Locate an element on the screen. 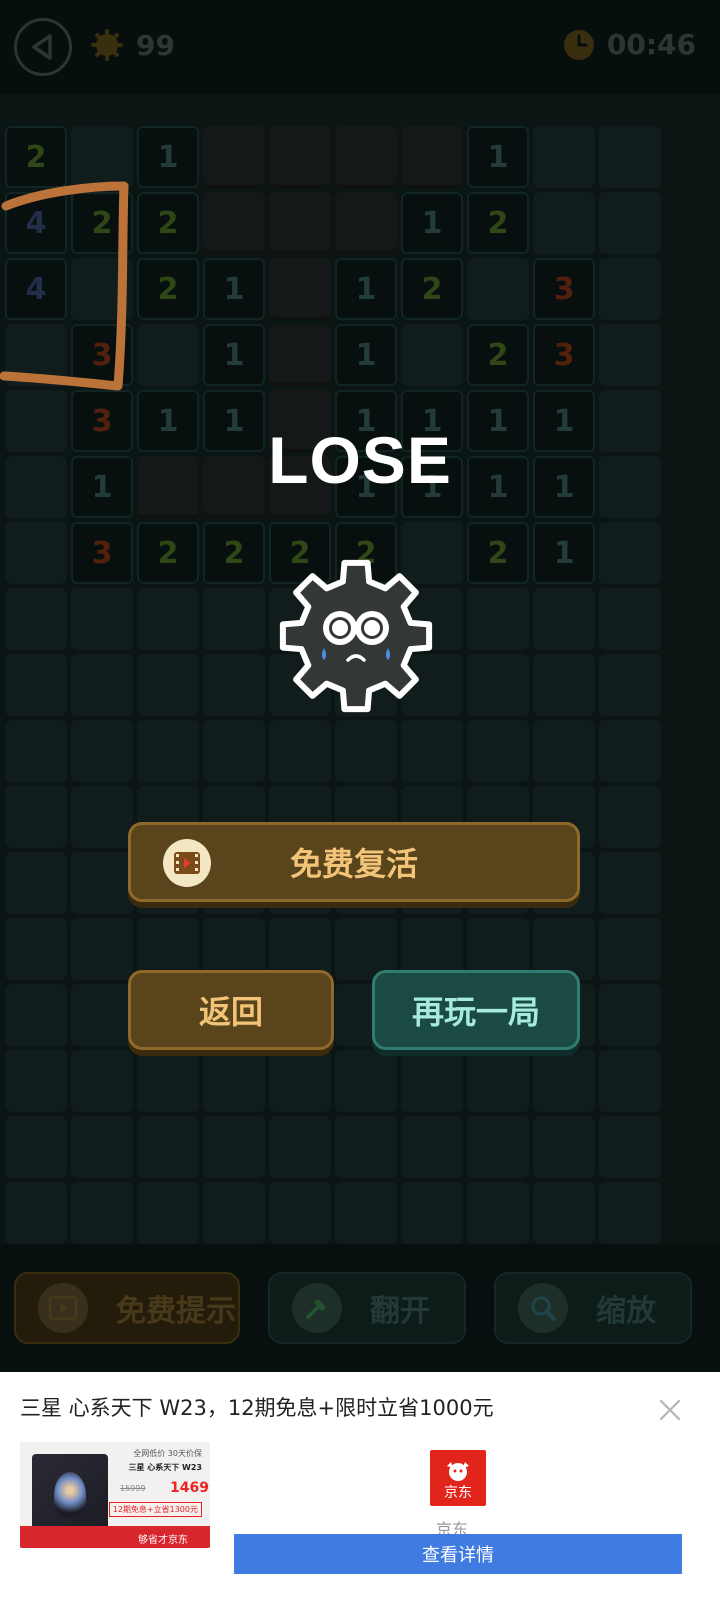 This screenshot has height=1600, width=720. lose-title: LOSE is located at coordinates (360, 460).